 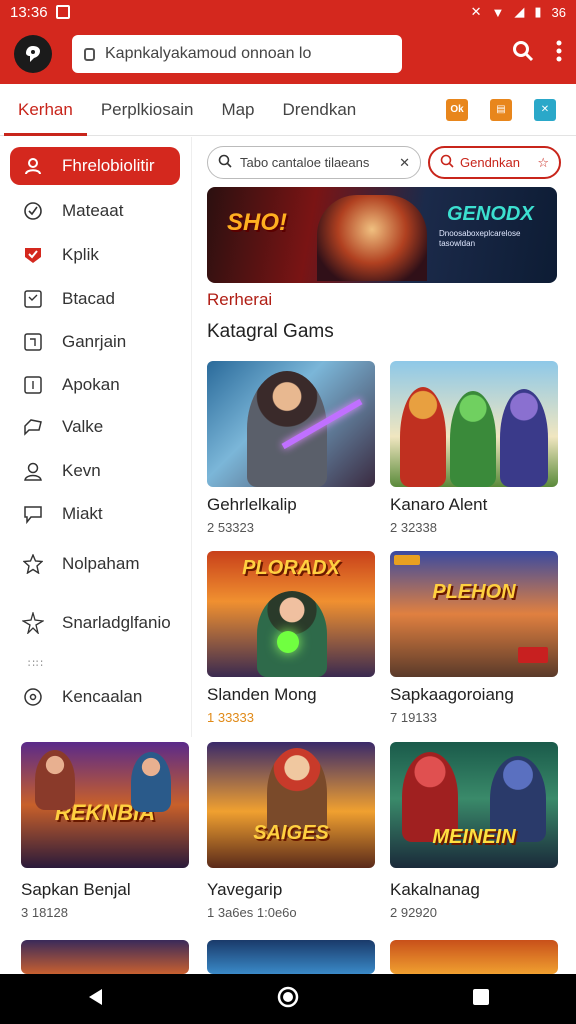 I want to click on game-card-title: Kanaro Alent, so click(x=438, y=505).